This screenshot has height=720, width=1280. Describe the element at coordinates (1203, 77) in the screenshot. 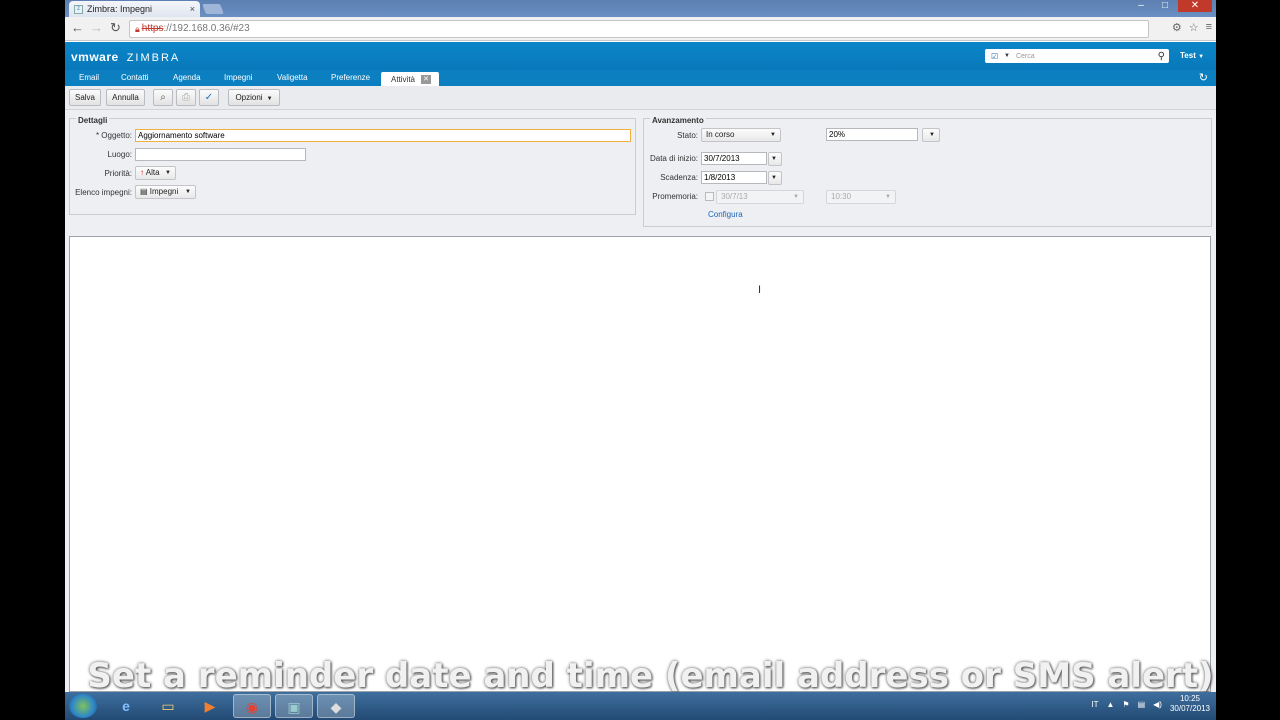

I see `refresh-icon: ↻` at that location.